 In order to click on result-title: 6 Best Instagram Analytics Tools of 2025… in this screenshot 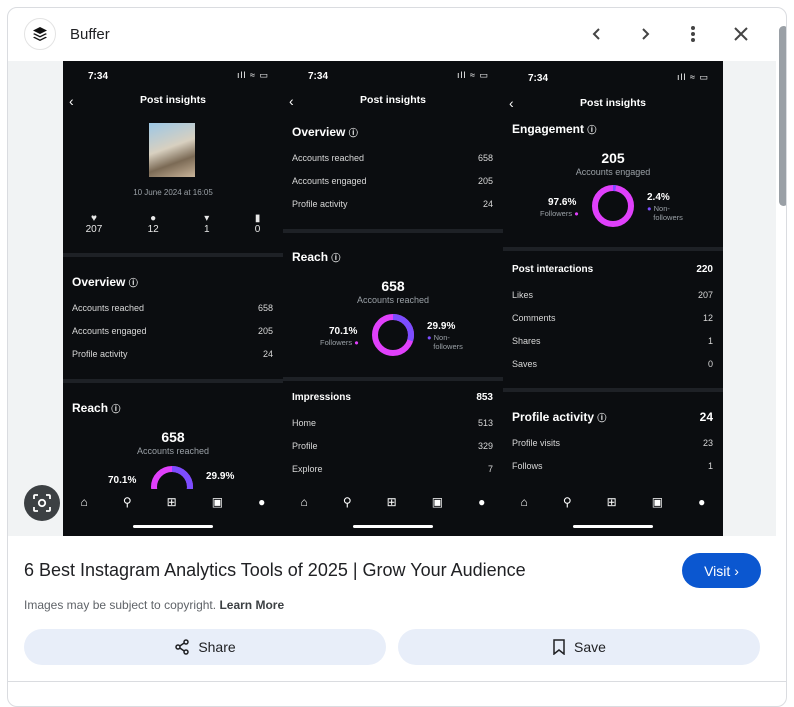, I will do `click(275, 570)`.